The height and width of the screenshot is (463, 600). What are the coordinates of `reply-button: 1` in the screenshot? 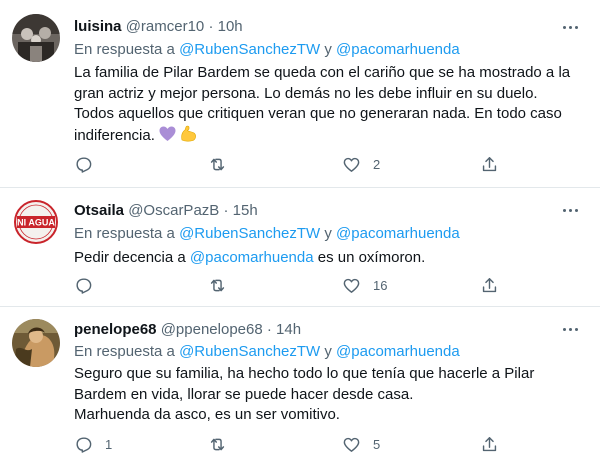 It's located at (93, 444).